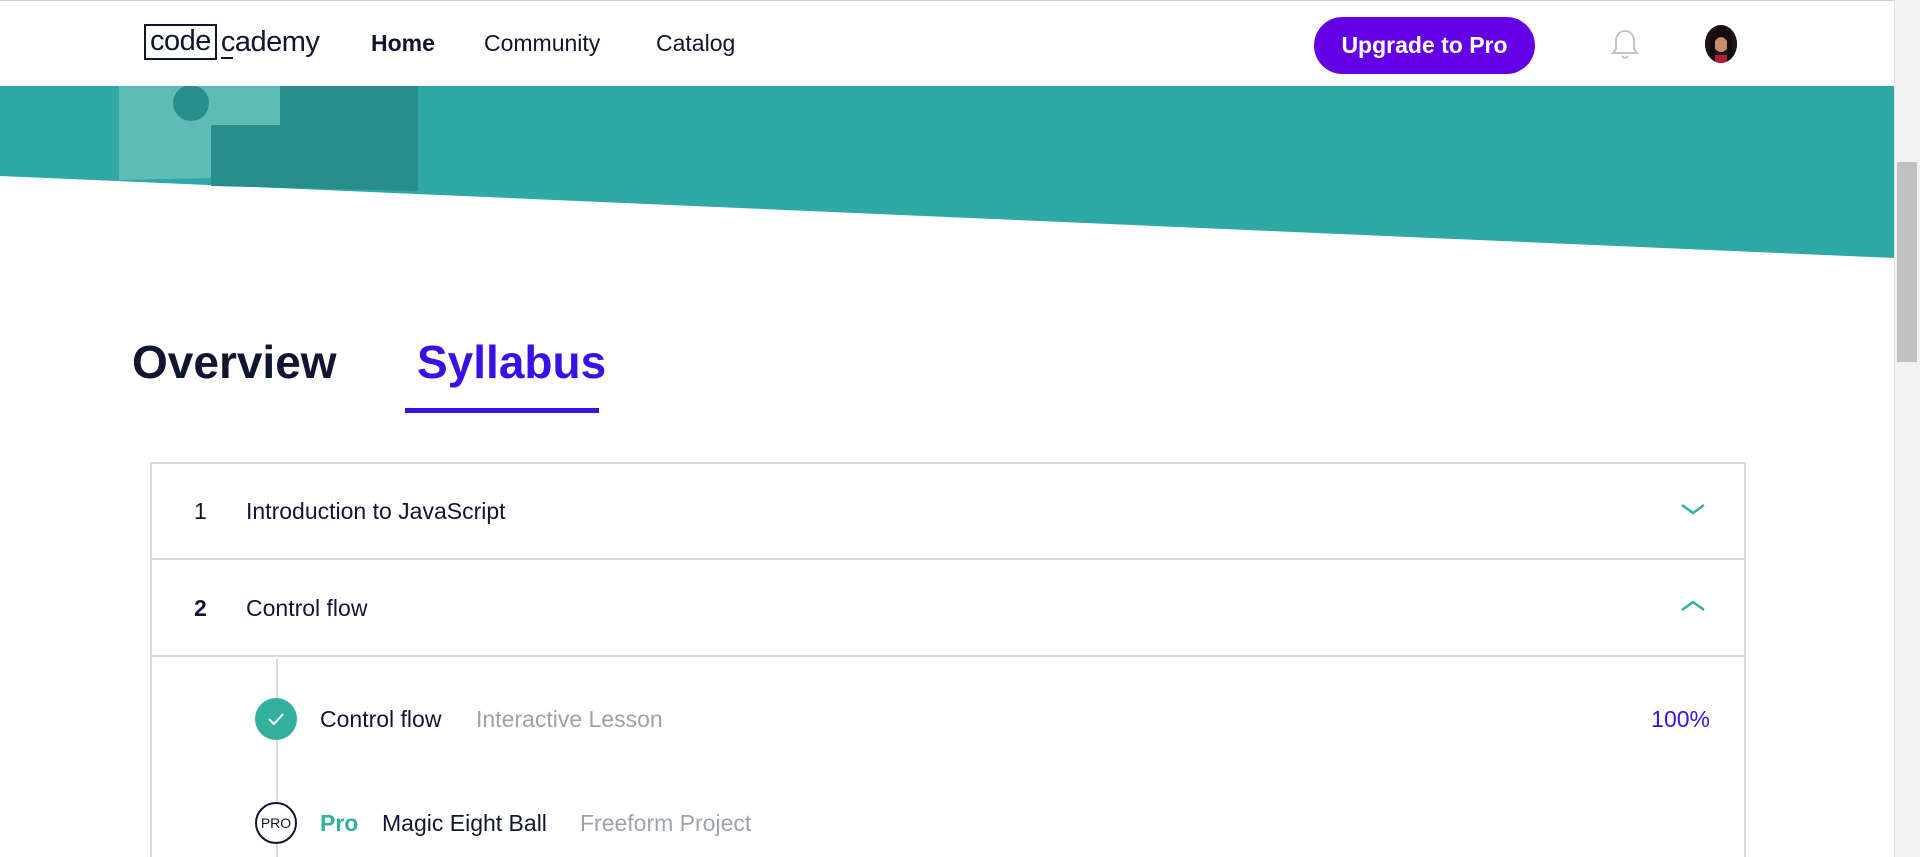 This screenshot has width=1920, height=857. I want to click on nav-catalog: Catalog, so click(695, 43).